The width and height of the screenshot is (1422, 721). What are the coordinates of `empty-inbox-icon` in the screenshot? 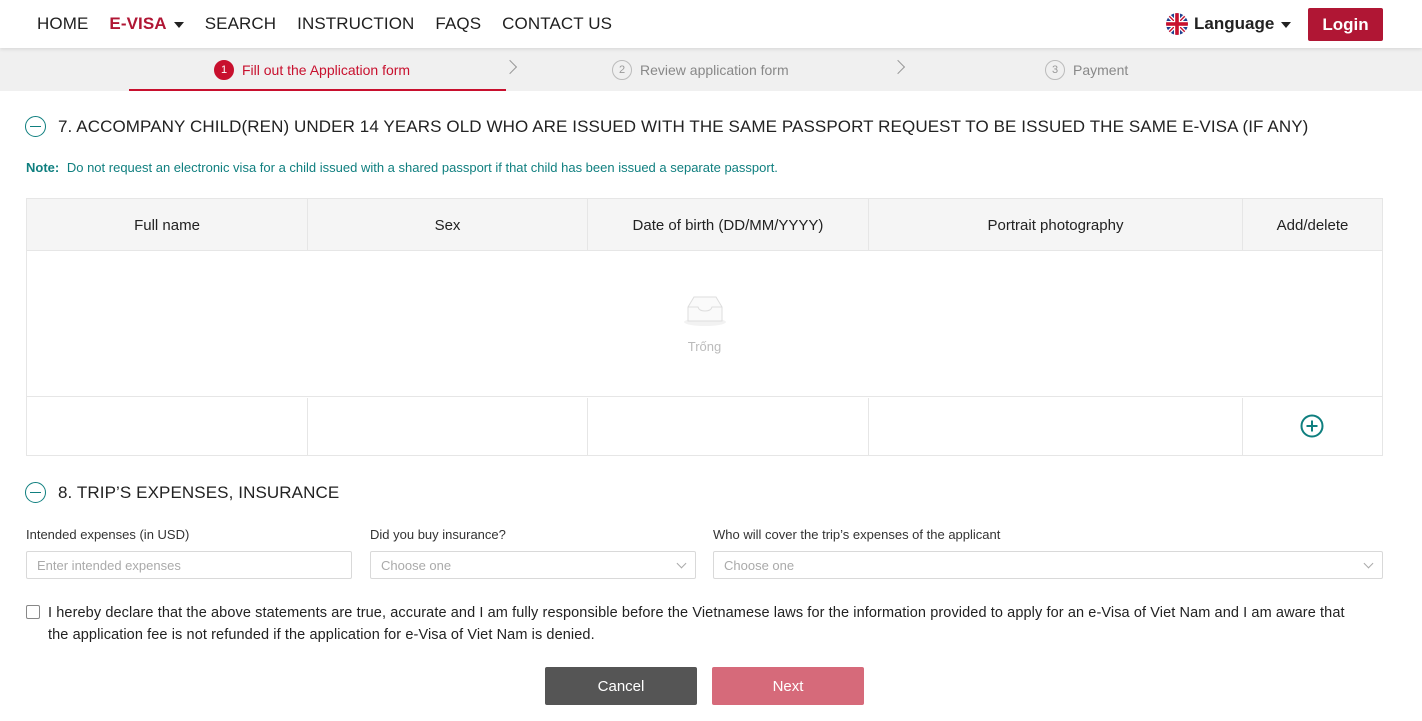 It's located at (705, 311).